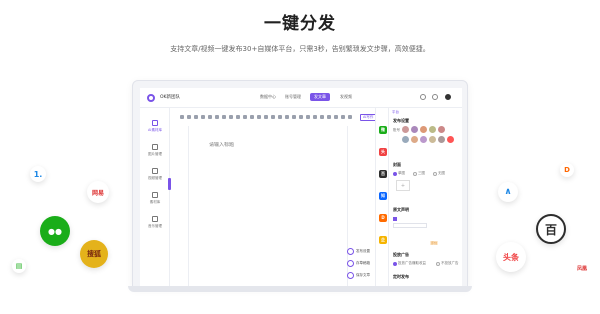 This screenshot has height=314, width=600. I want to click on nav-account: 账号管理, so click(293, 97).